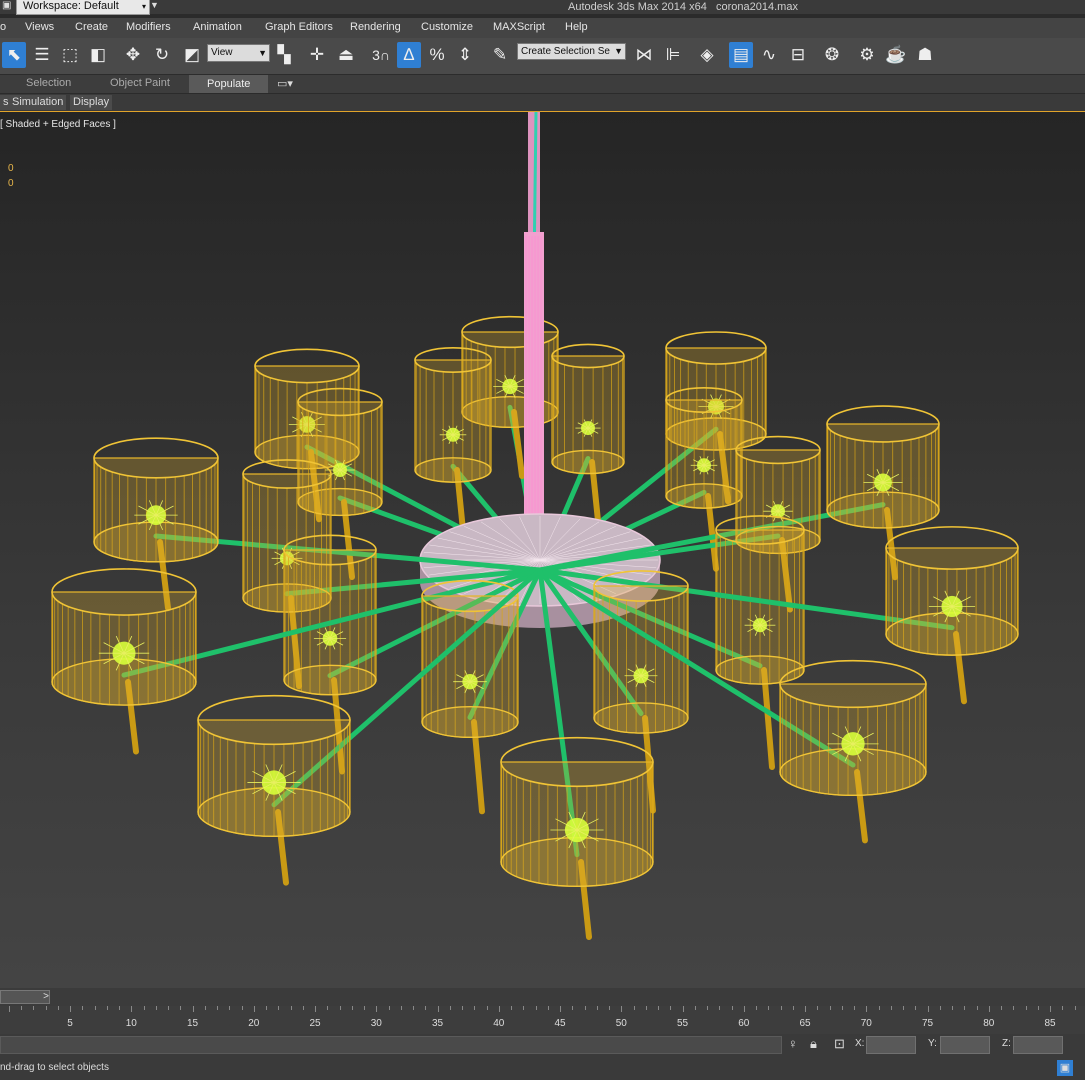 This screenshot has height=1080, width=1085. Describe the element at coordinates (860, 1043) in the screenshot. I see `x-label: X:` at that location.